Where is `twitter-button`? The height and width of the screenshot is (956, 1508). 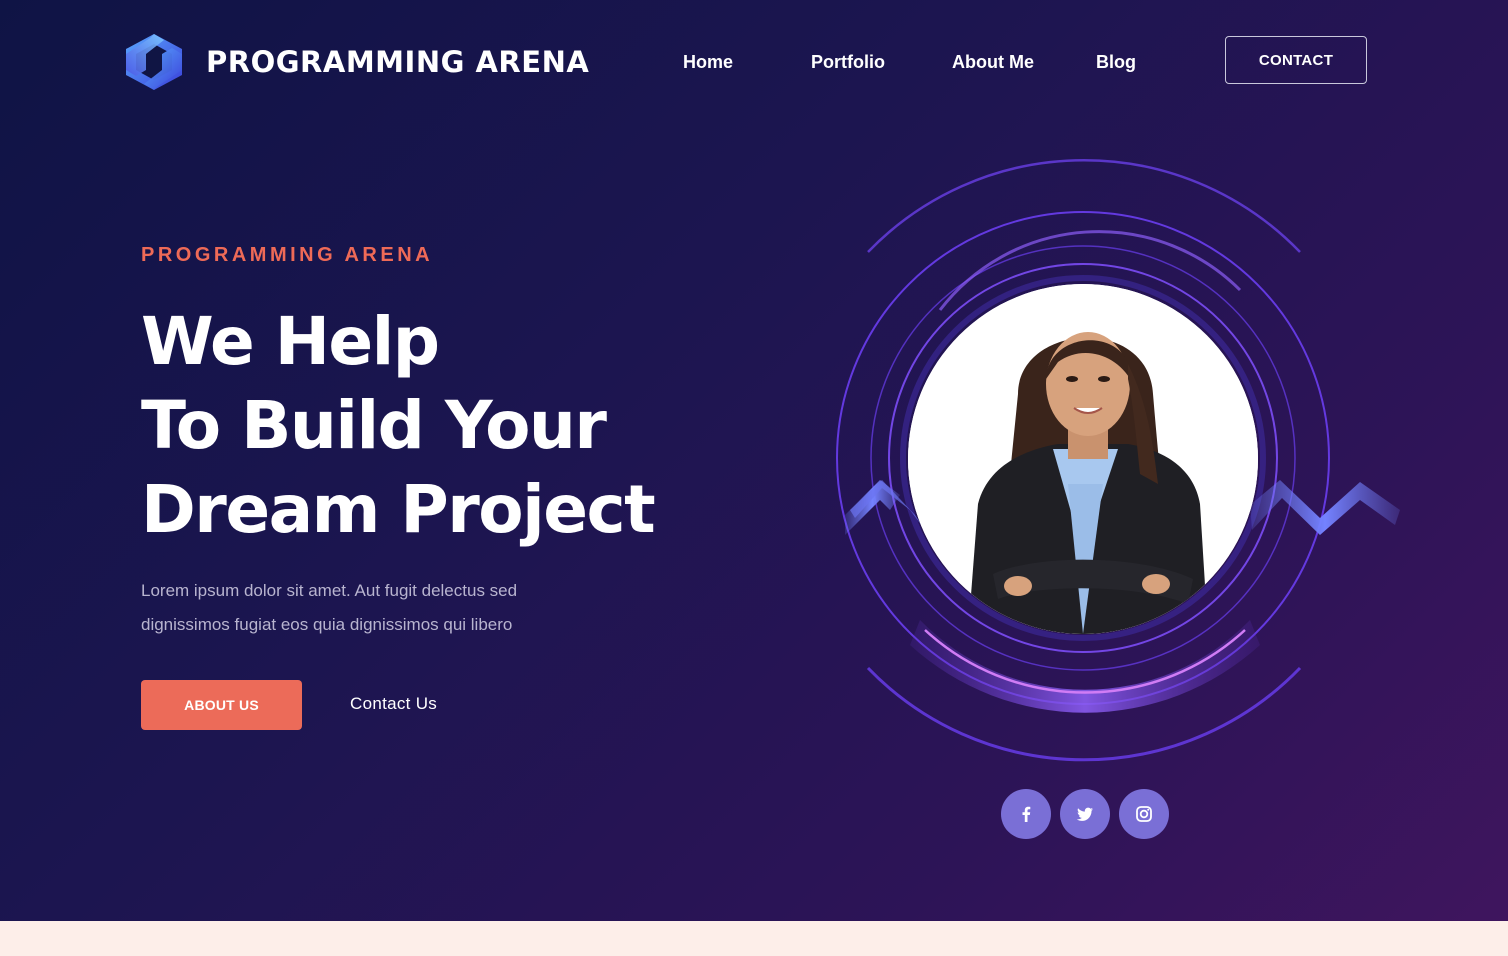
twitter-button is located at coordinates (1085, 814).